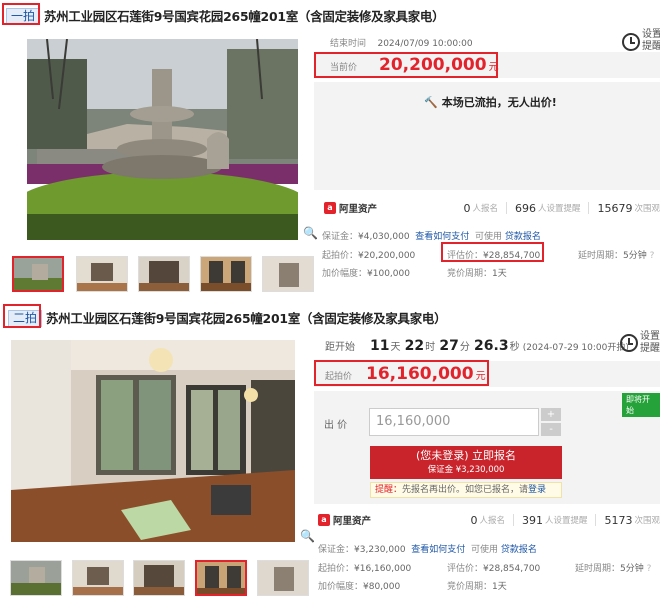  Describe the element at coordinates (551, 429) in the screenshot. I see `decrease-bid-button: -` at that location.